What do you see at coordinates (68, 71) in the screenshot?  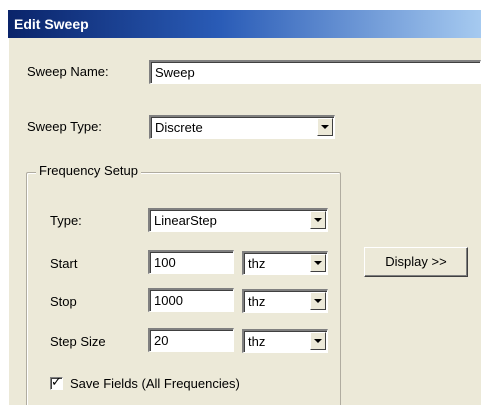 I see `sweep-name-label: Sweep Name:` at bounding box center [68, 71].